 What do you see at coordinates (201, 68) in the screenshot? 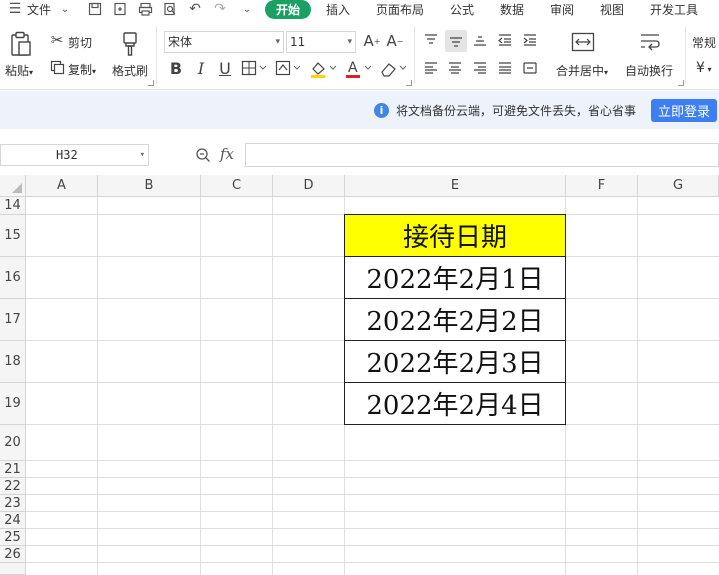
I see `italic-icon: I` at bounding box center [201, 68].